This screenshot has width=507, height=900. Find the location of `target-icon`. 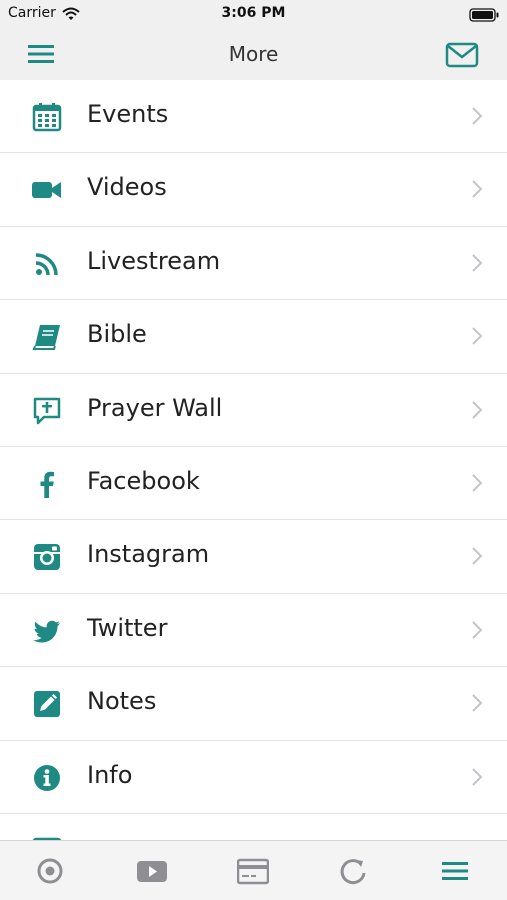

target-icon is located at coordinates (50, 871).